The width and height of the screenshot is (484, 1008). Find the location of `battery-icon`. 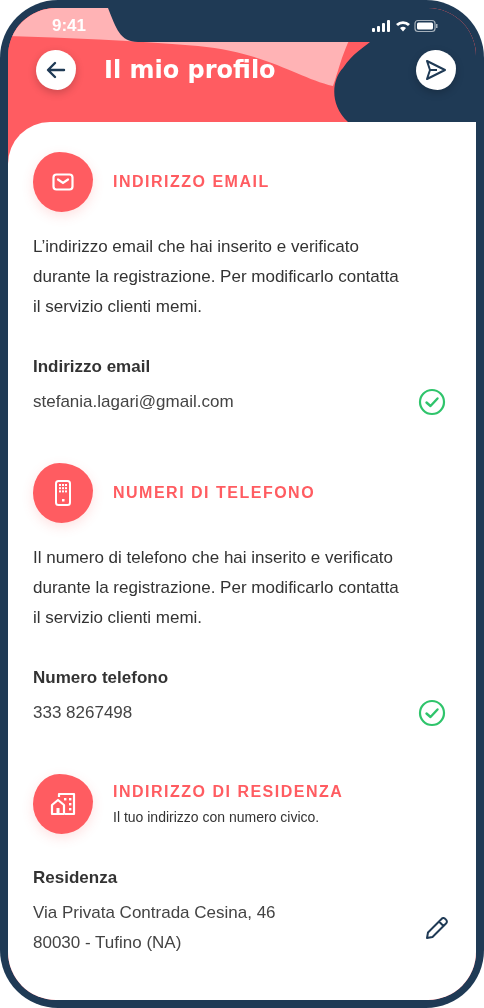

battery-icon is located at coordinates (426, 26).